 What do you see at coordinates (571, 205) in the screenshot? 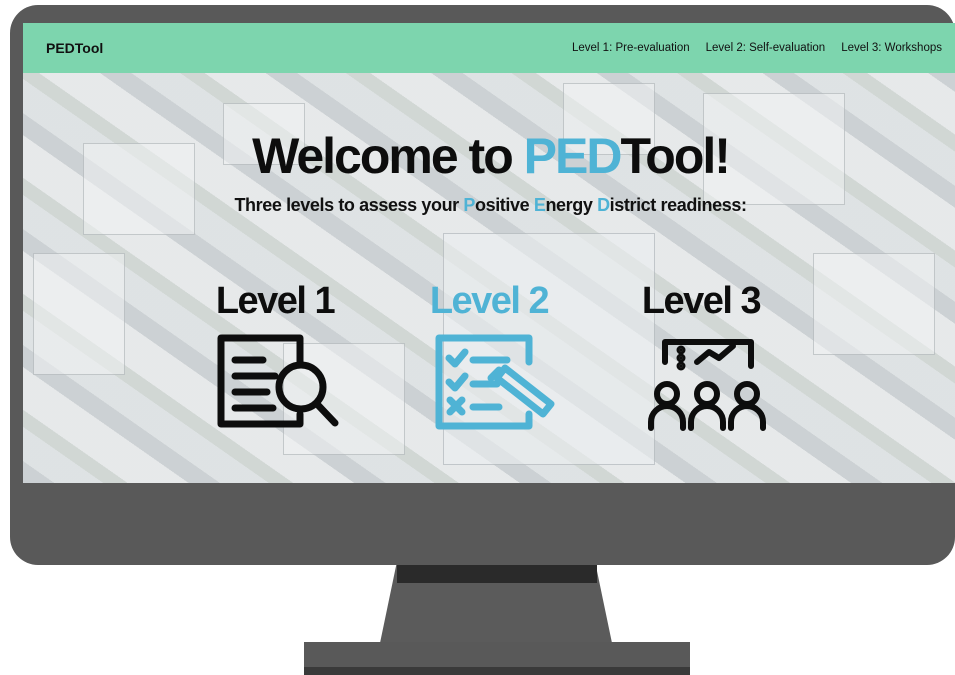
I see `subtitle-text: nergy` at bounding box center [571, 205].